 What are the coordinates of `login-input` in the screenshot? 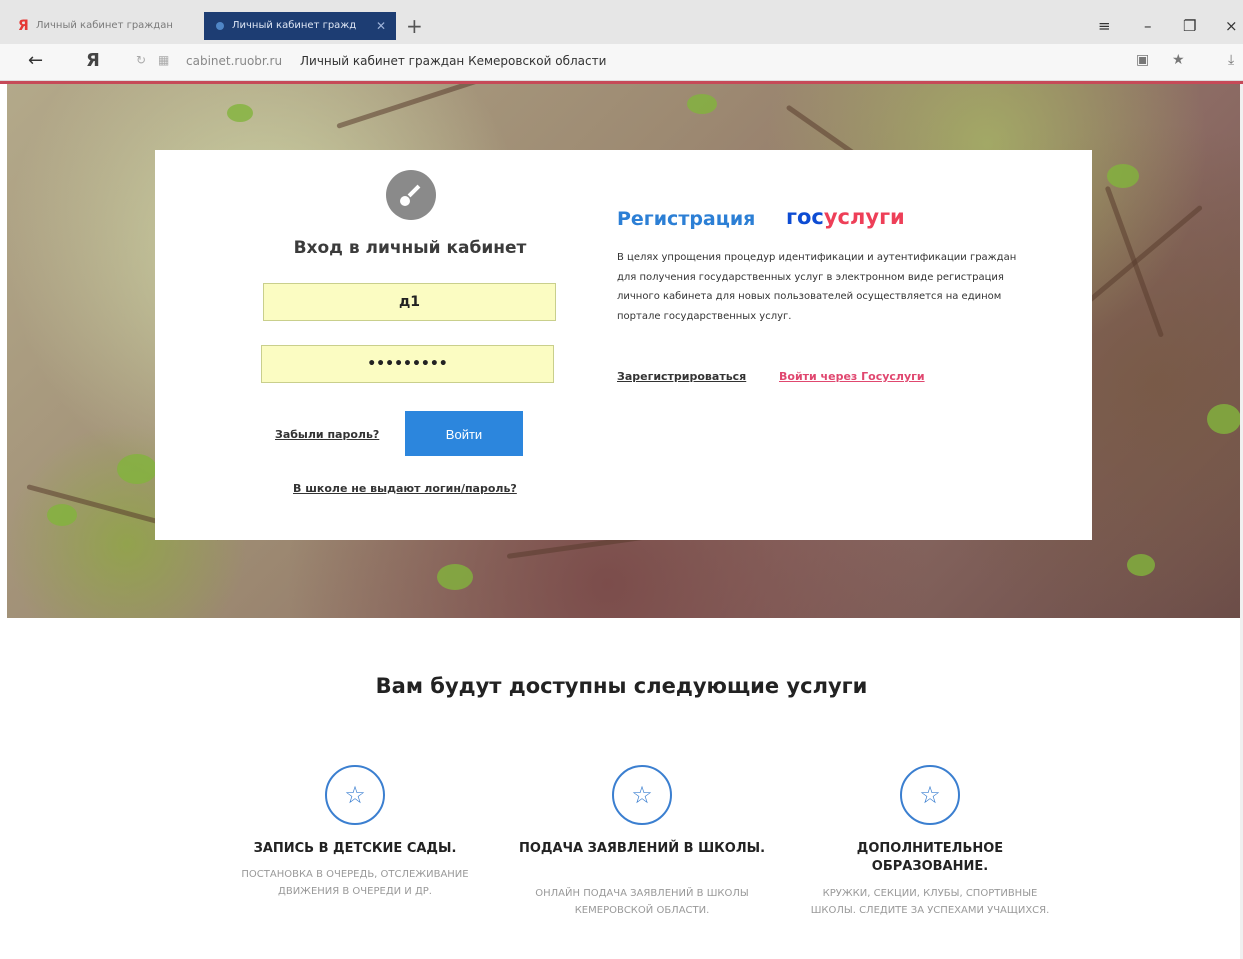 It's located at (409, 302).